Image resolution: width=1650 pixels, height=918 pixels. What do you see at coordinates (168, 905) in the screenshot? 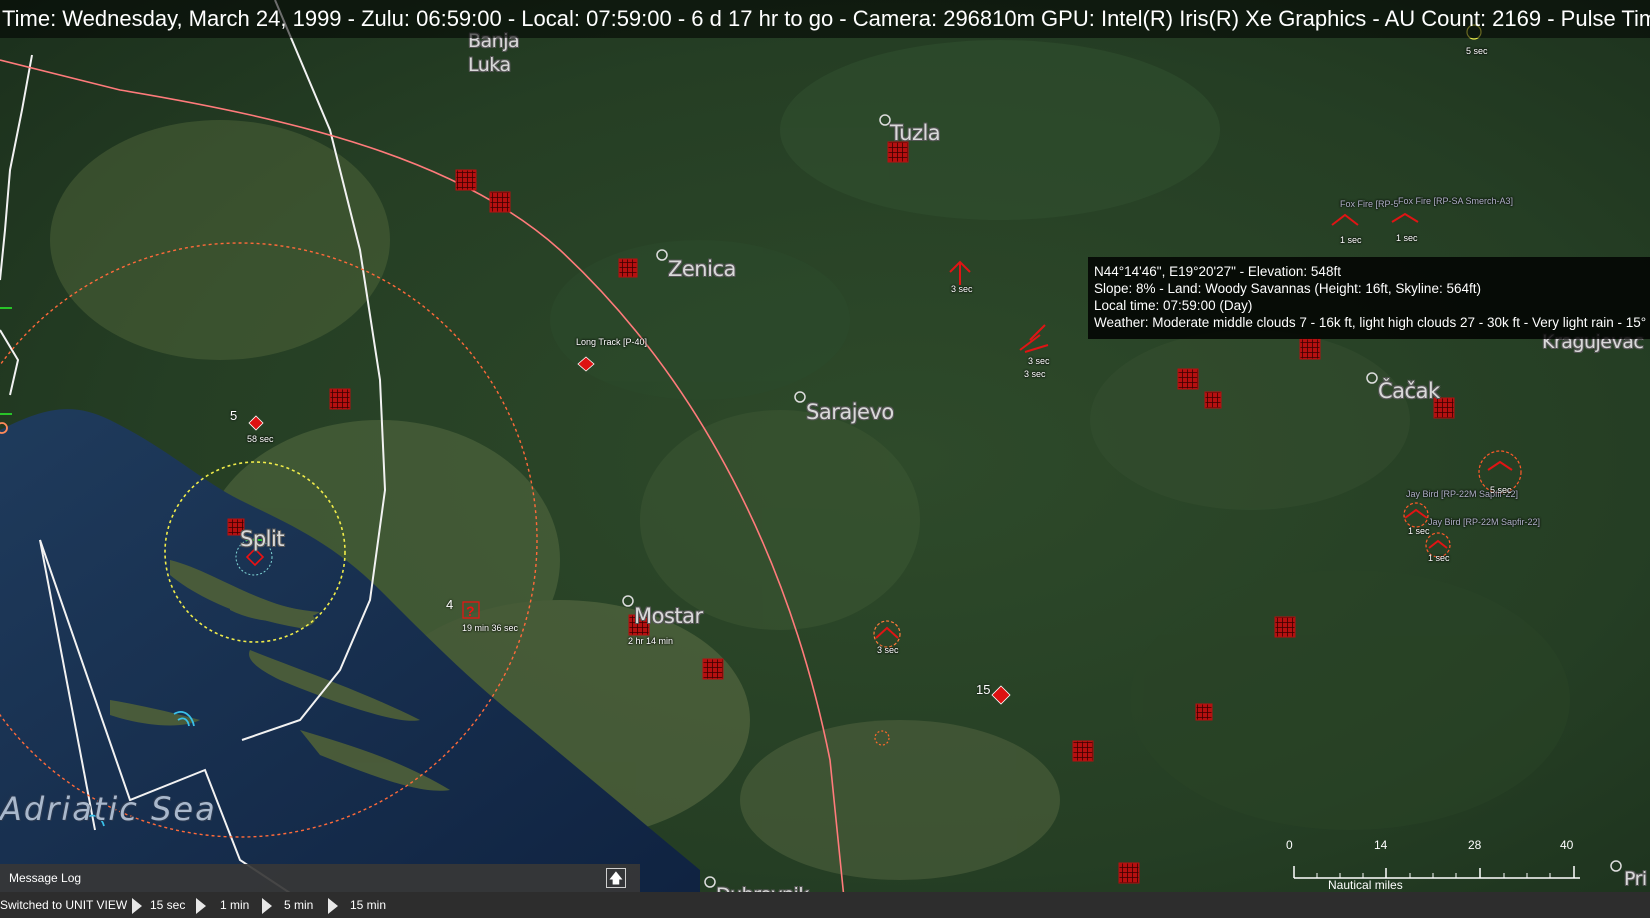
I see `time-step-label: 15 sec` at bounding box center [168, 905].